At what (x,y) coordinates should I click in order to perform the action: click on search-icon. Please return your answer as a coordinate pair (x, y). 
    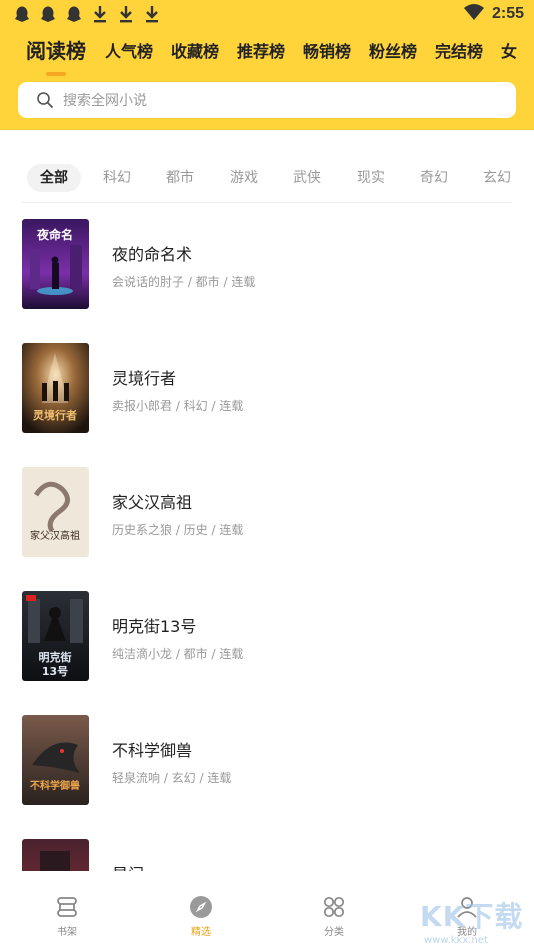
    Looking at the image, I should click on (45, 100).